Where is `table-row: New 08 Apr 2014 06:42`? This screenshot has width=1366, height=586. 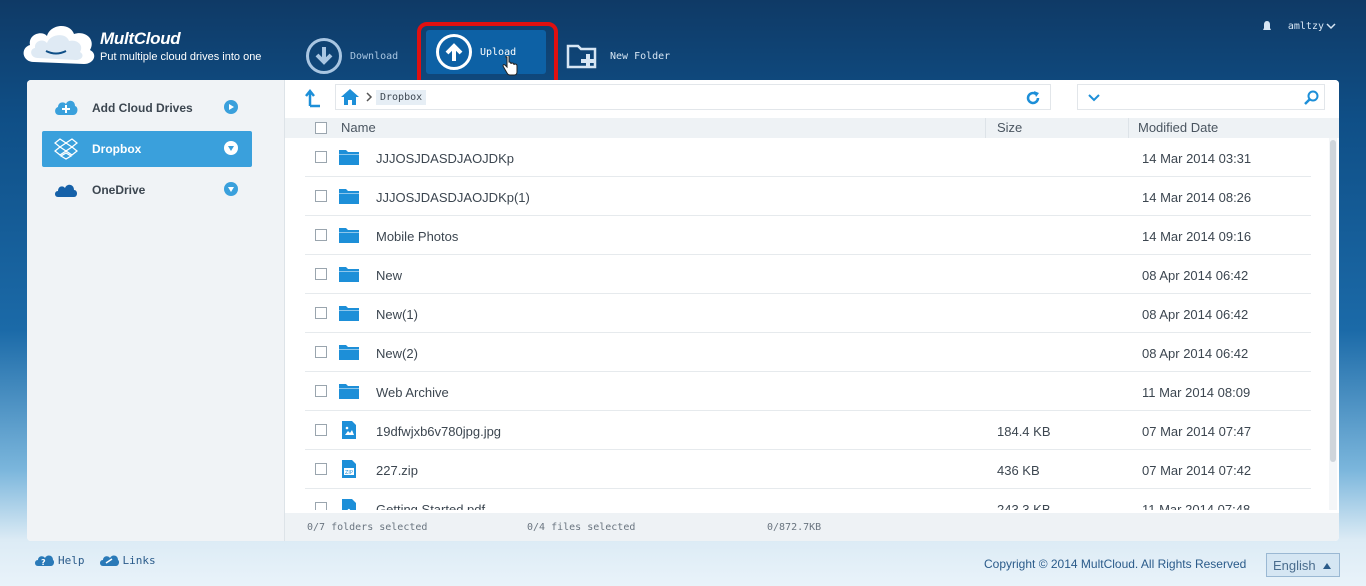 table-row: New 08 Apr 2014 06:42 is located at coordinates (808, 274).